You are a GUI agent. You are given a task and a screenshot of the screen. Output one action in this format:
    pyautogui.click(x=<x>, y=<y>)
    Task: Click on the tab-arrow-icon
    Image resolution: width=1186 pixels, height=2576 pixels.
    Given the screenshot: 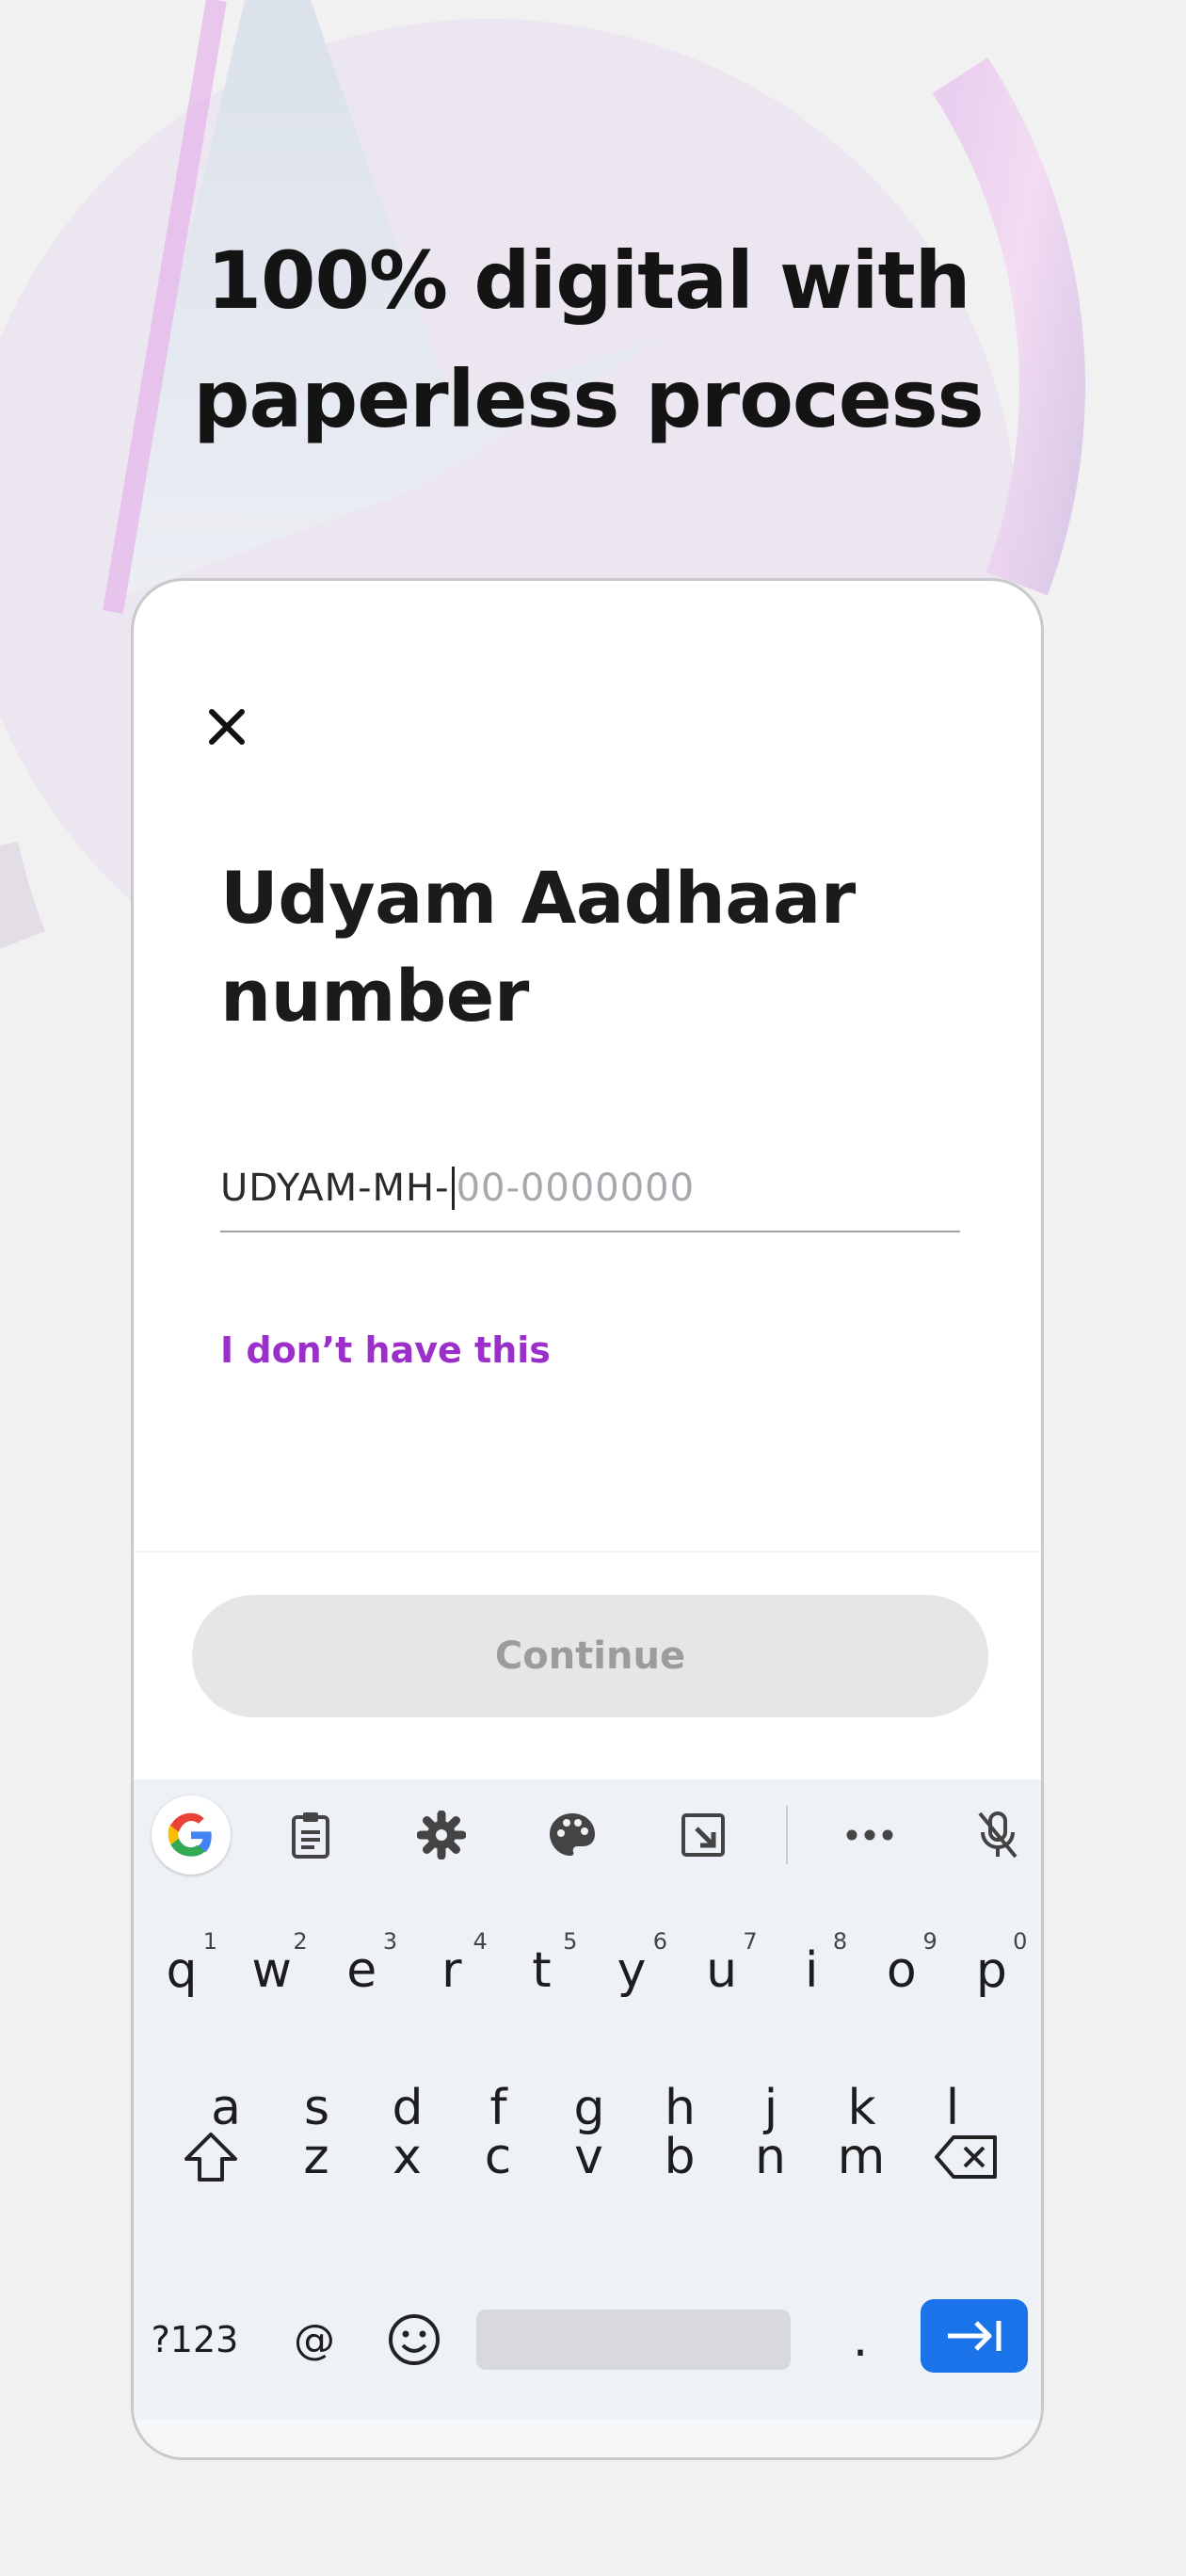 What is the action you would take?
    pyautogui.click(x=975, y=2336)
    